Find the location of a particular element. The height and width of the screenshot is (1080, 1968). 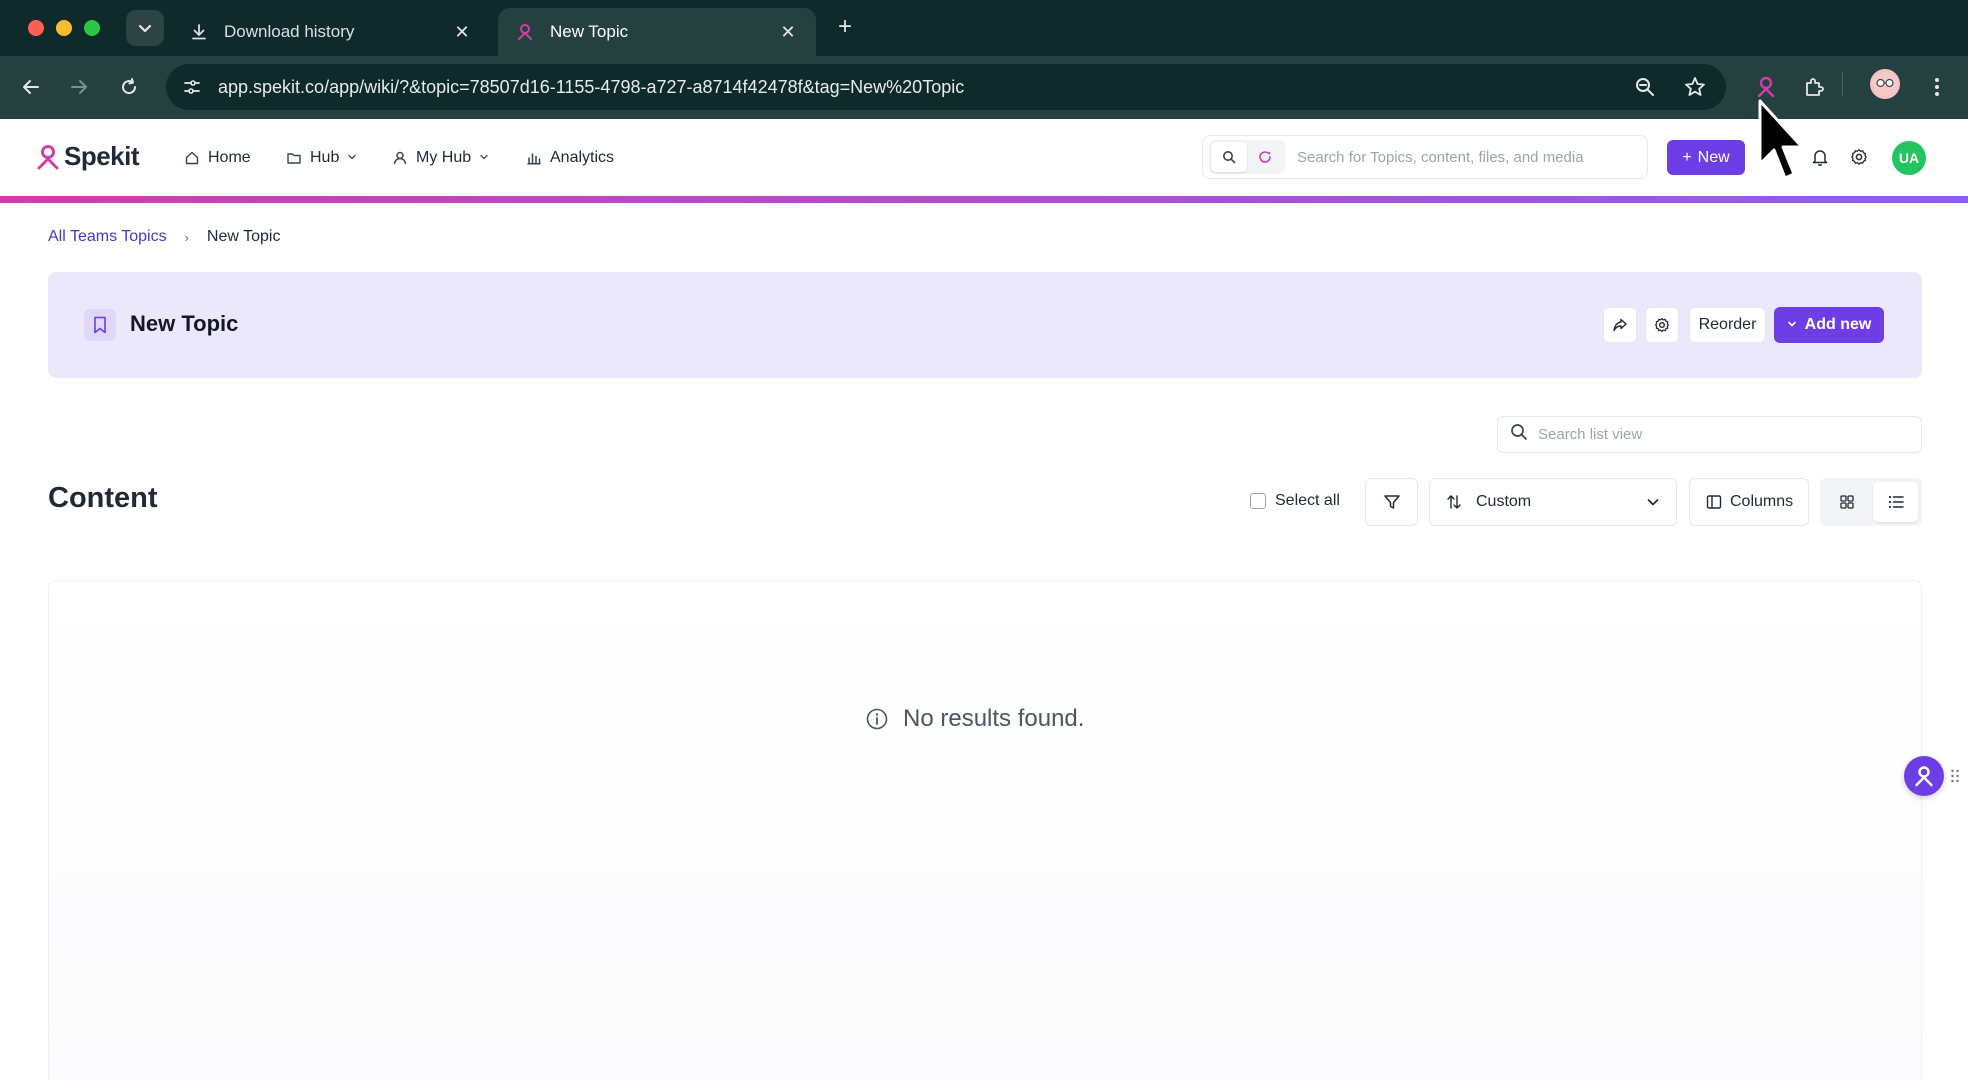

sort-icon is located at coordinates (1455, 502).